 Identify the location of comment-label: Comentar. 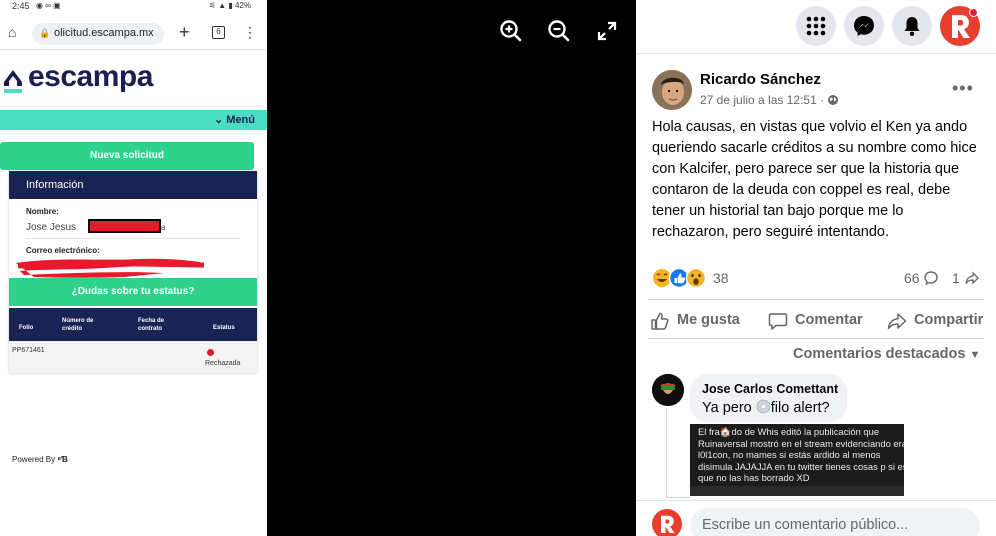
(829, 320).